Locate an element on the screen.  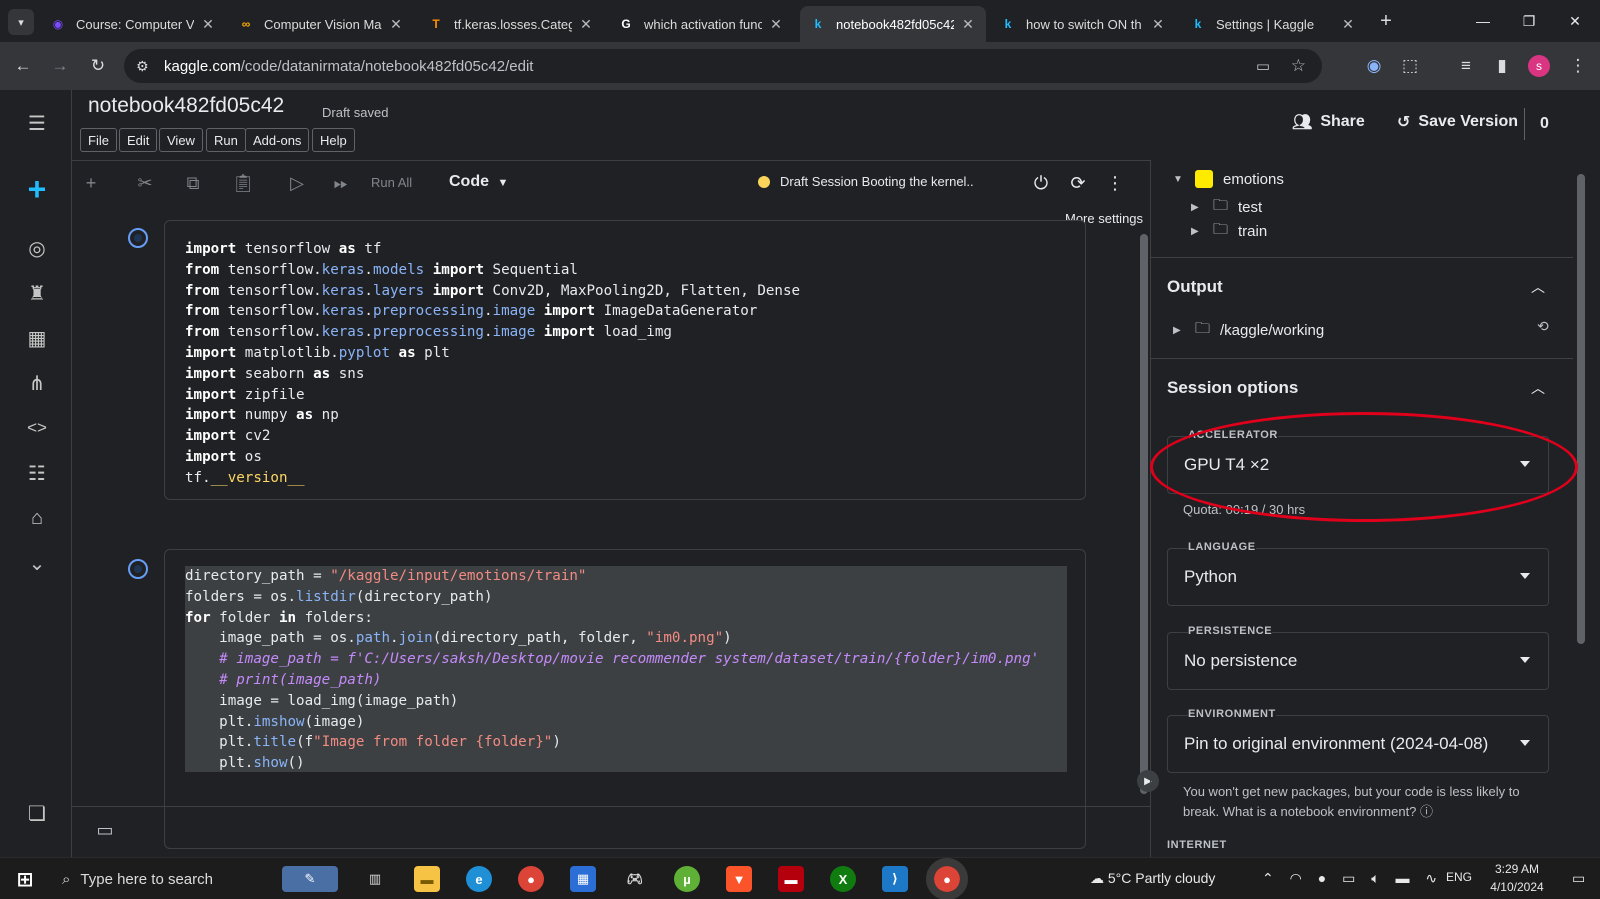
close-window-icon: ✕ is located at coordinates (1575, 21).